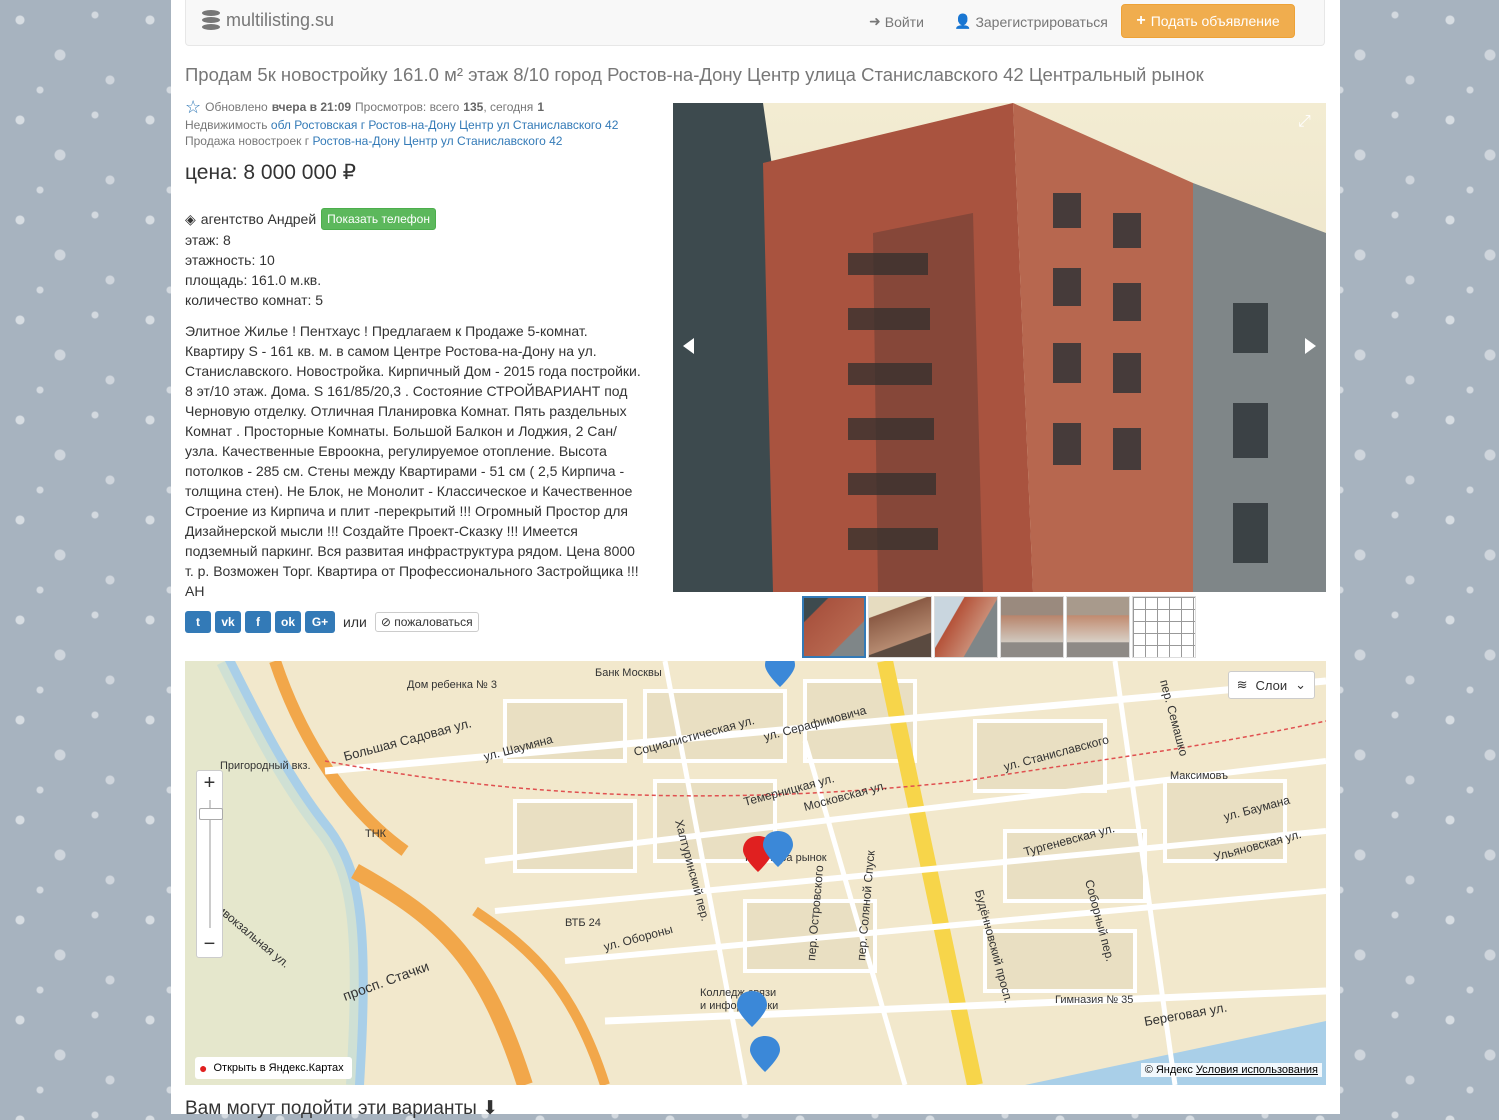 The image size is (1499, 1120). Describe the element at coordinates (331, 1108) in the screenshot. I see `suggestions-heading-label: Вам могут подойти эти варианты` at that location.